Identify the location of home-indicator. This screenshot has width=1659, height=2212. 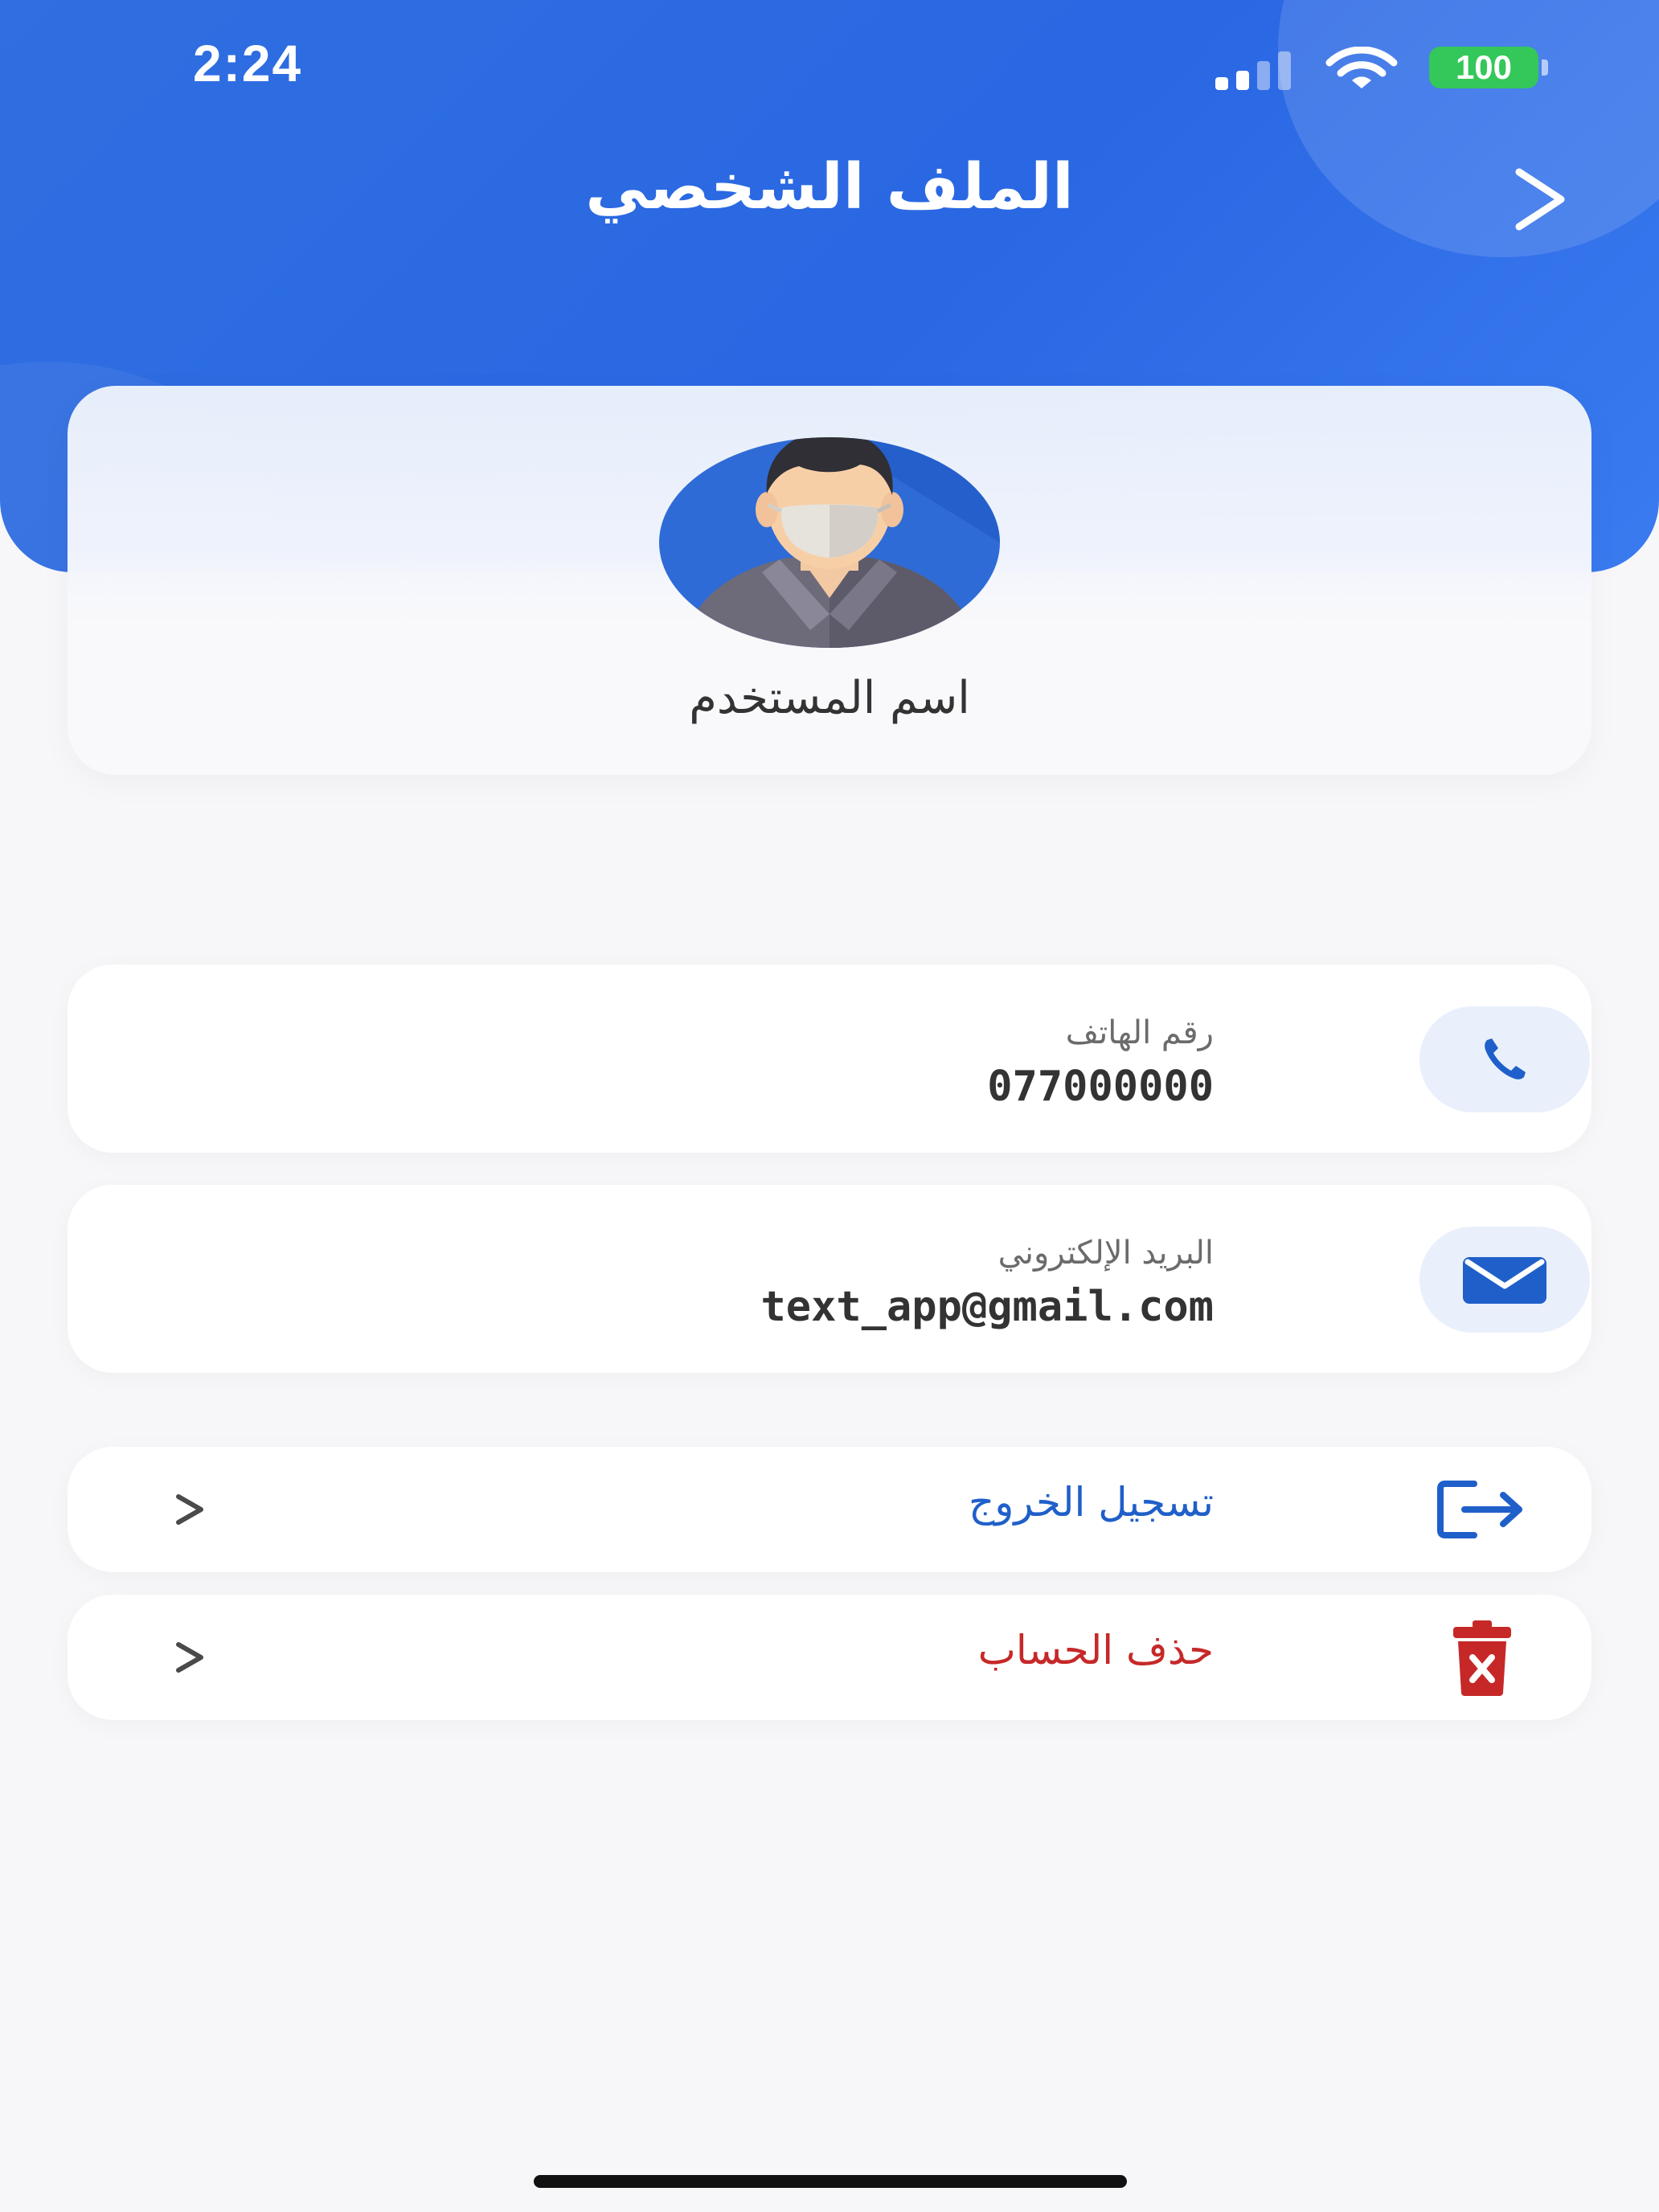
(830, 2181).